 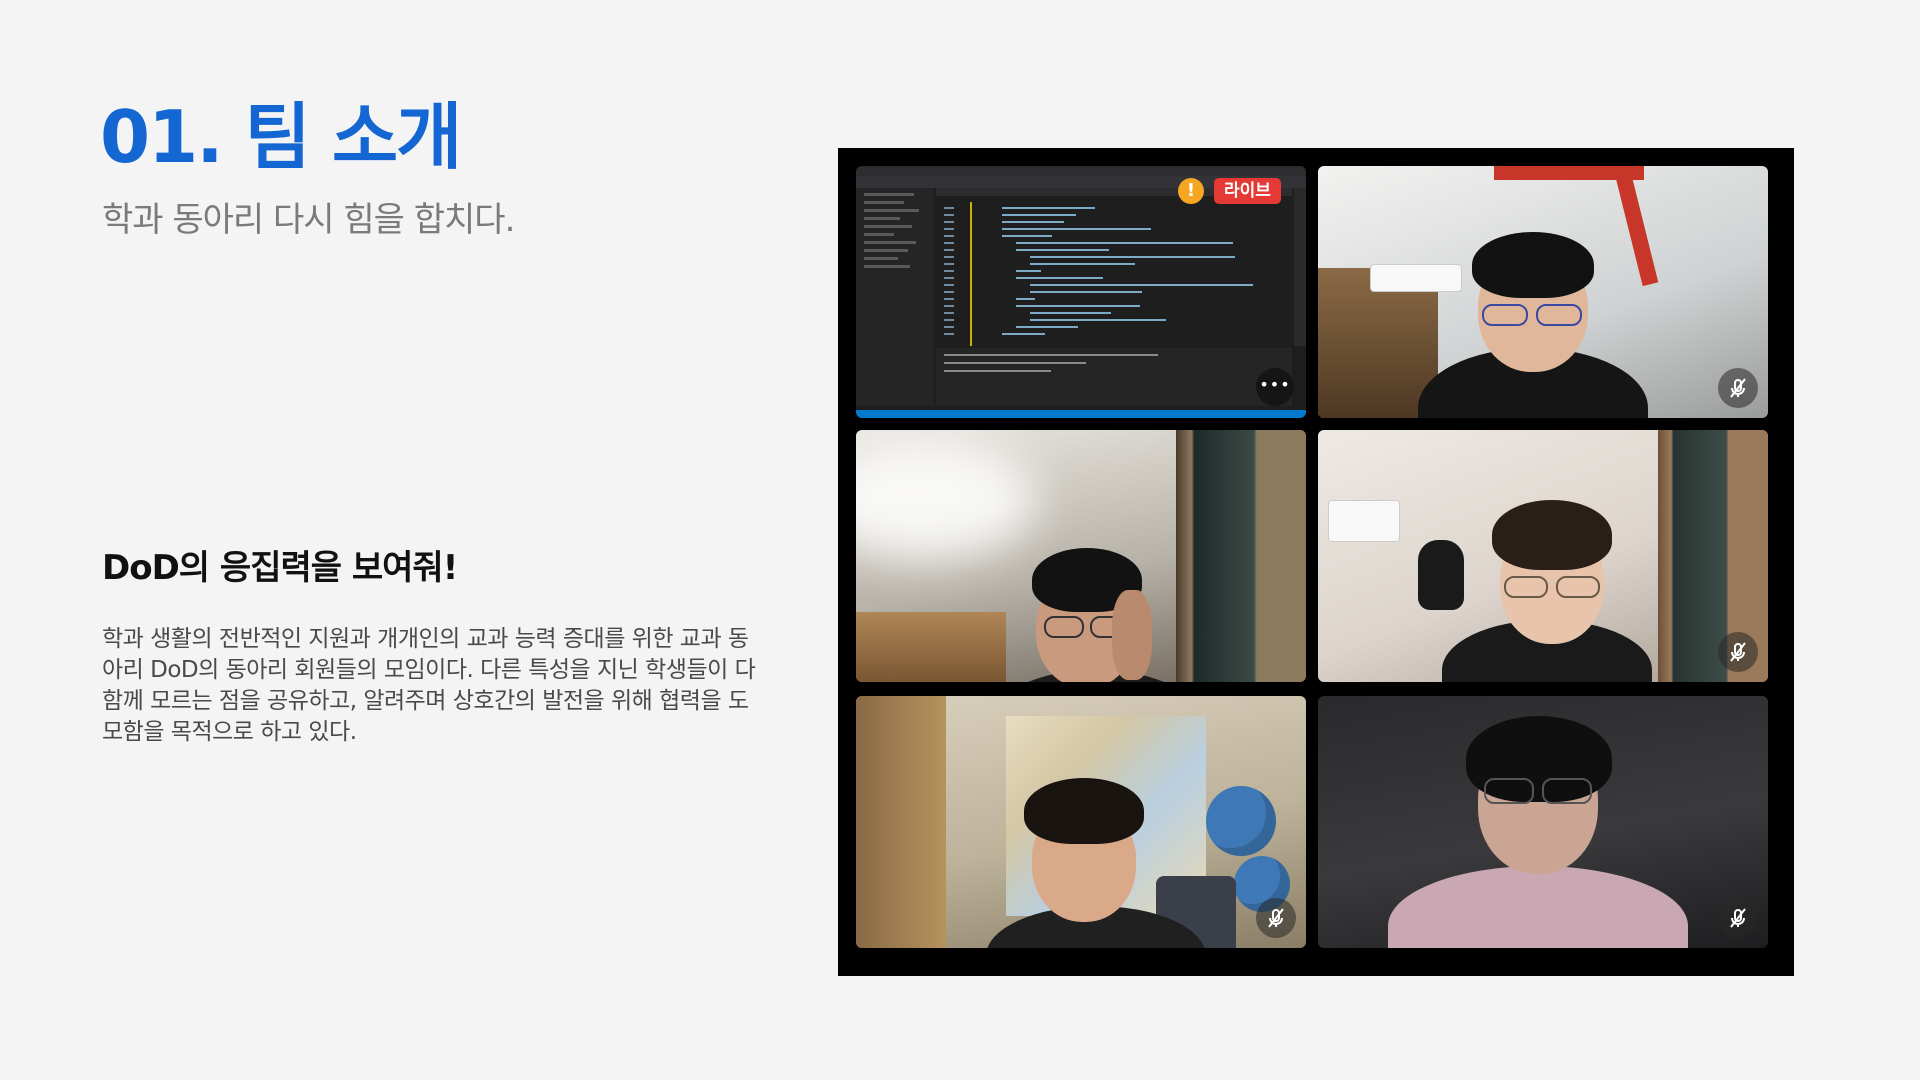 What do you see at coordinates (1081, 171) in the screenshot?
I see `ide-menubar` at bounding box center [1081, 171].